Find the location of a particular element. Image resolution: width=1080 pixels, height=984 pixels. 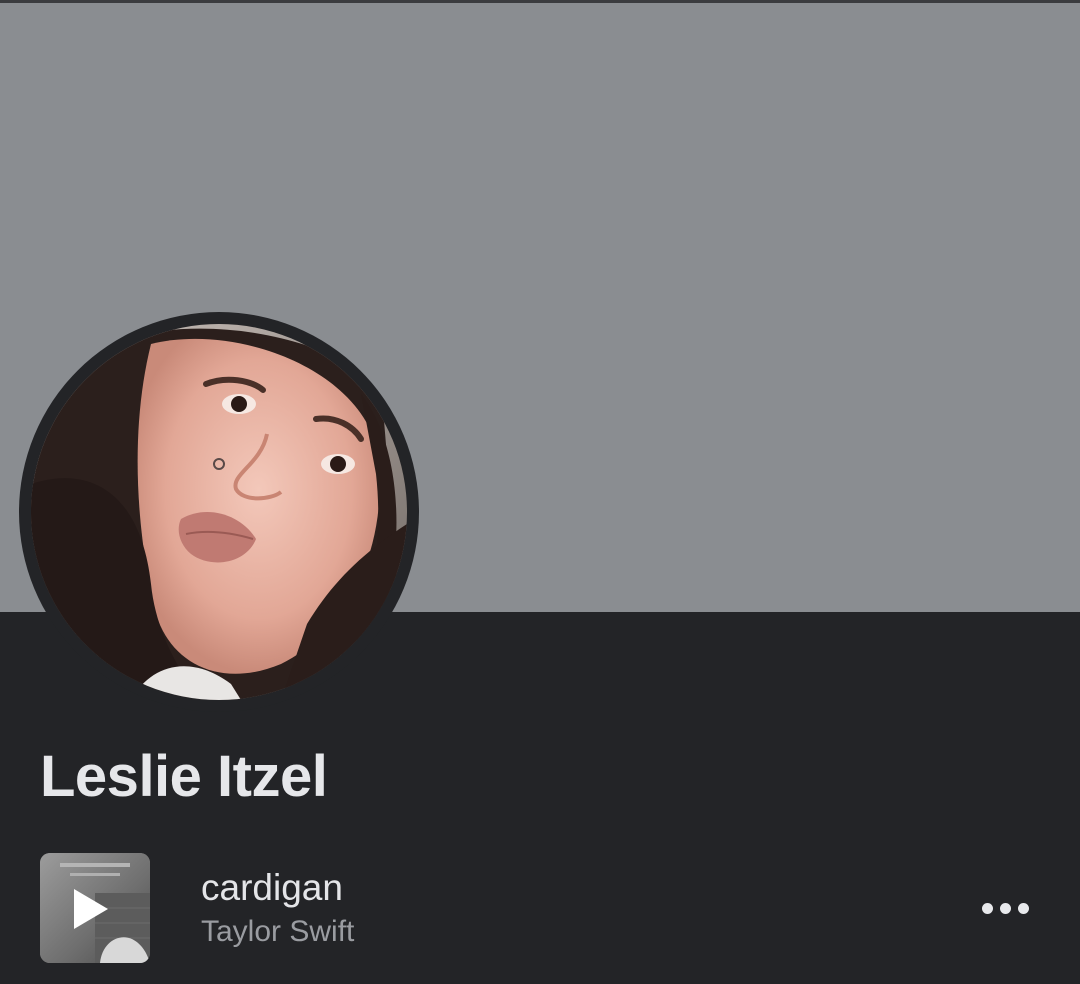

play-icon is located at coordinates (90, 909).